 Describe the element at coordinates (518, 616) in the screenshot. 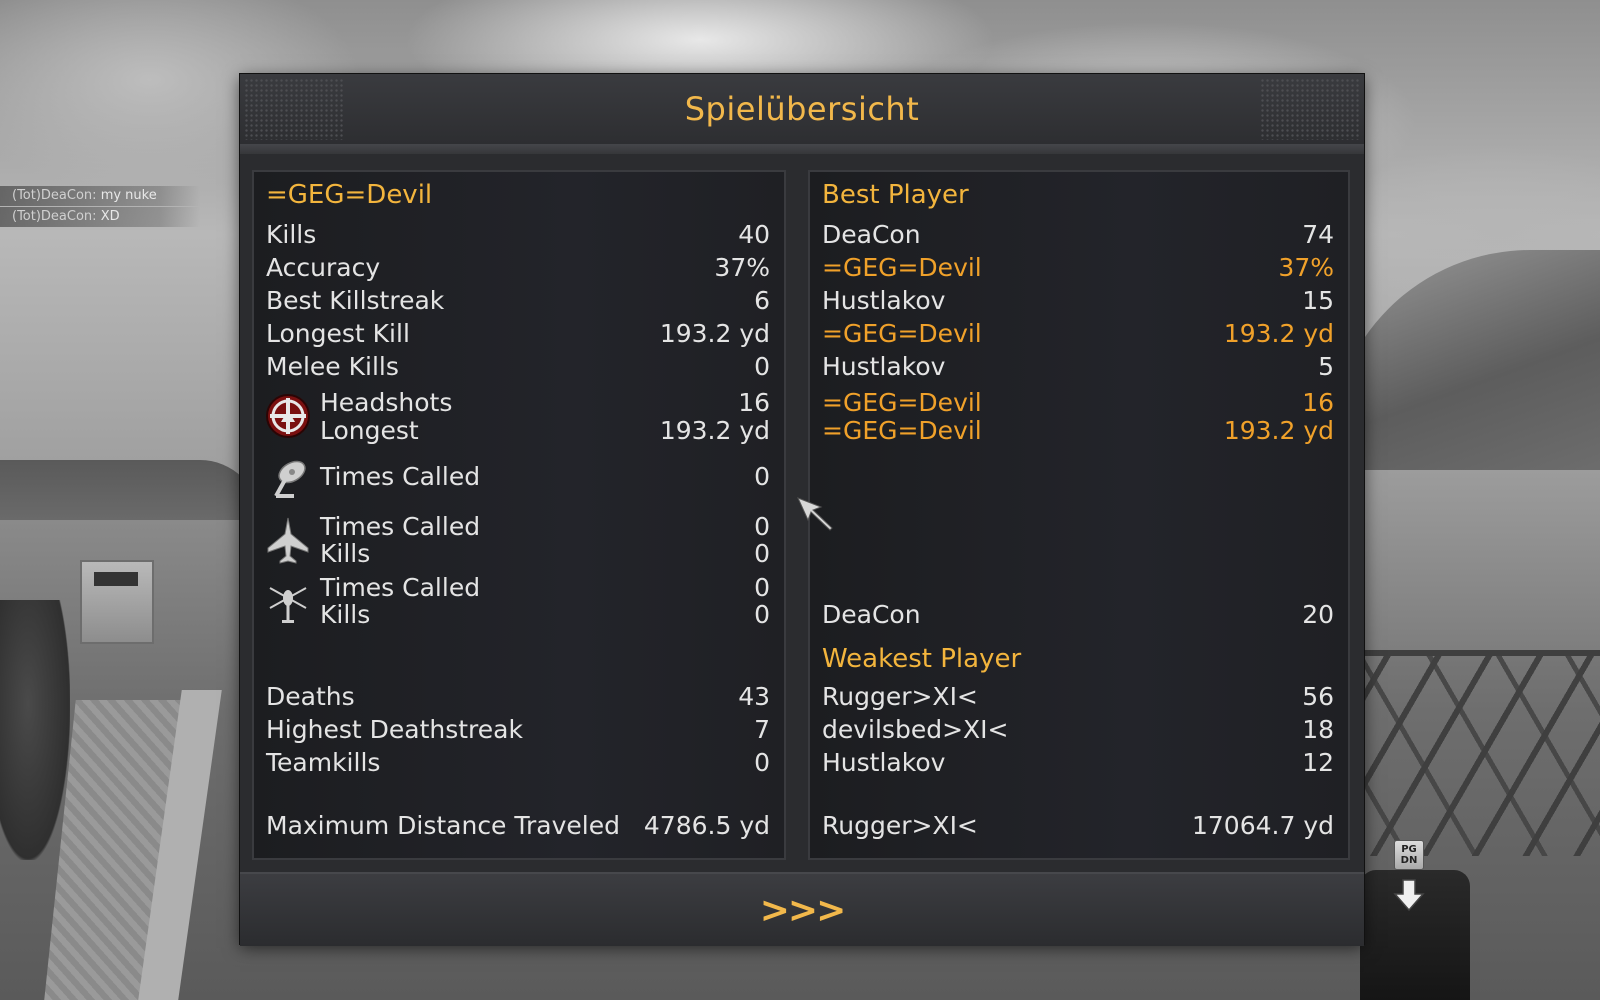

I see `stat-row-heli-kills: Kills 0` at that location.